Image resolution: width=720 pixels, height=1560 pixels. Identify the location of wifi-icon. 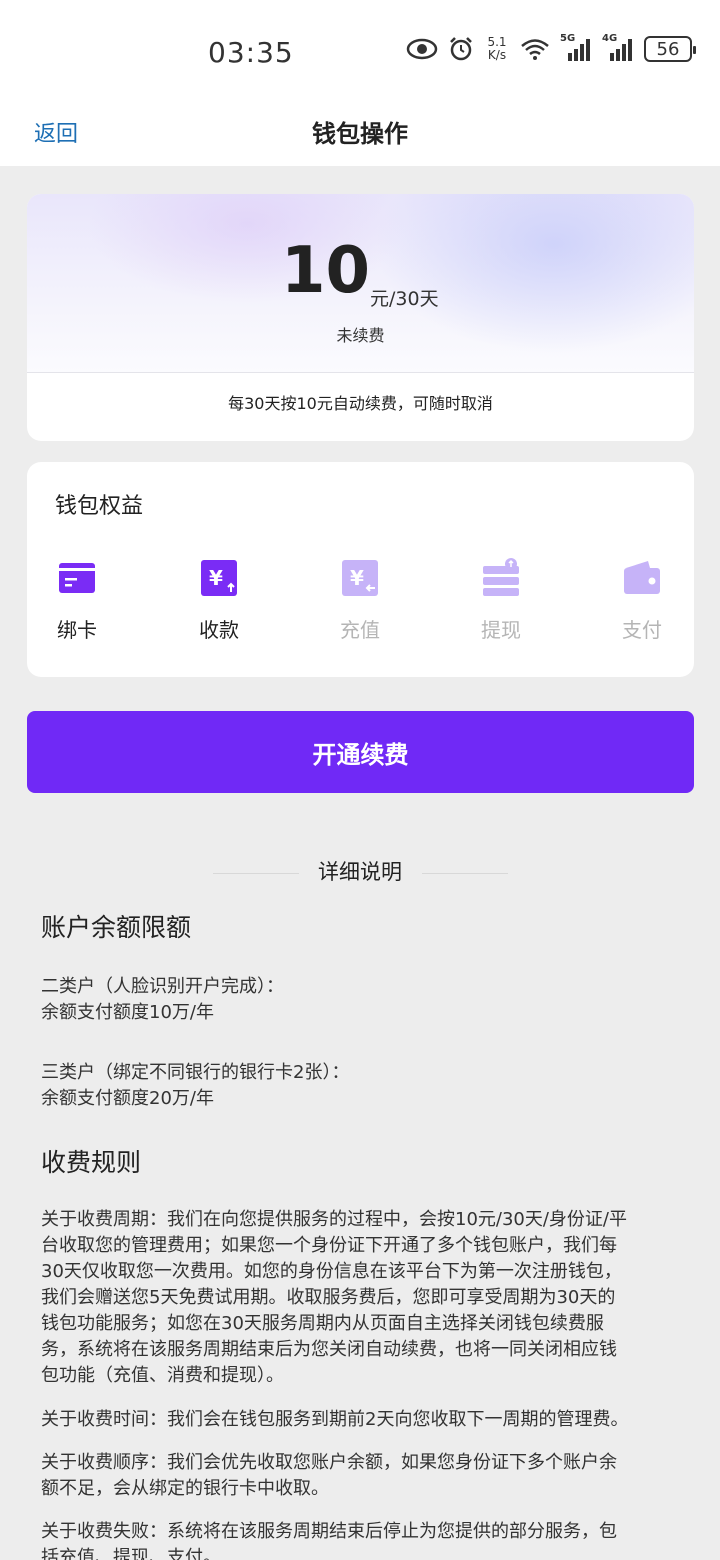
(535, 49).